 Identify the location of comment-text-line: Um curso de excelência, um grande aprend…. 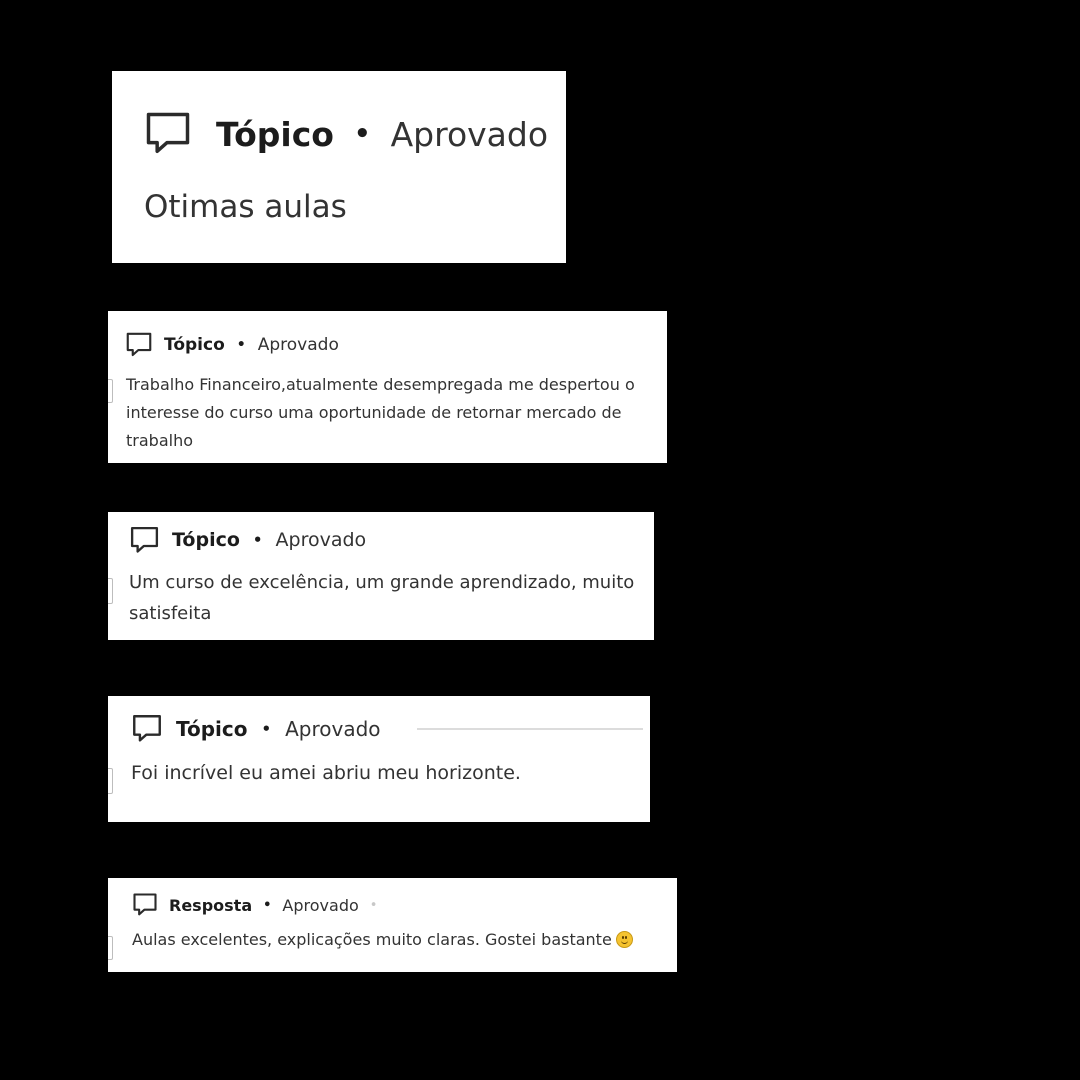
(382, 582).